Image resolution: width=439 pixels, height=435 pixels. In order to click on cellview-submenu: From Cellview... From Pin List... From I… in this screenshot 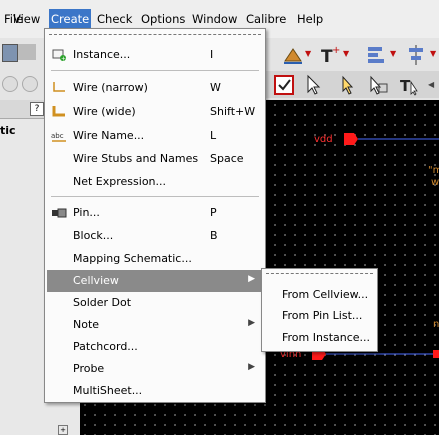, I will do `click(319, 310)`.